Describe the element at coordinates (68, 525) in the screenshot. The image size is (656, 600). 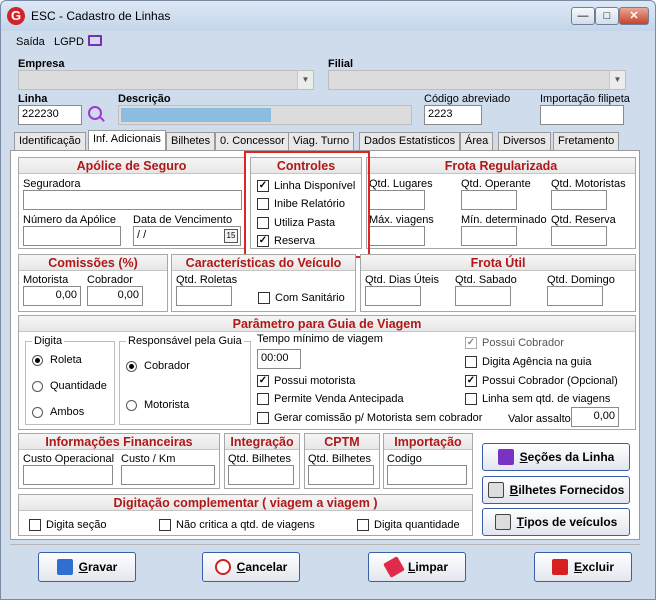
I see `checkbox-digita-secao: Digita seção` at that location.